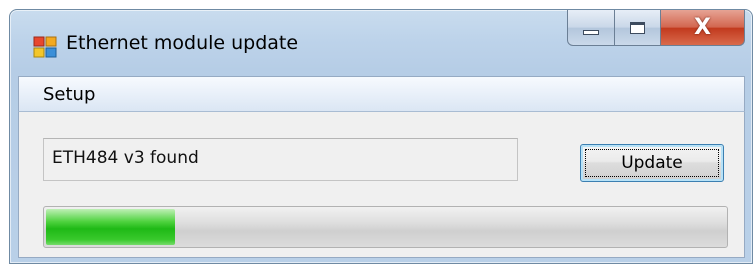 The image size is (753, 264). I want to click on minimize-icon, so click(591, 32).